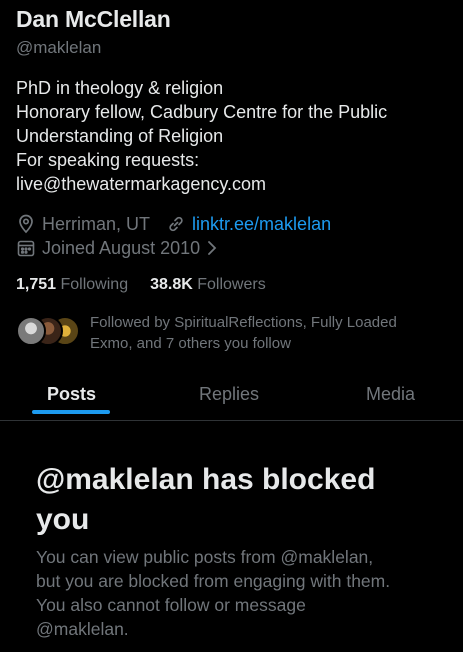  I want to click on profile-location: Herriman, UT, so click(96, 223).